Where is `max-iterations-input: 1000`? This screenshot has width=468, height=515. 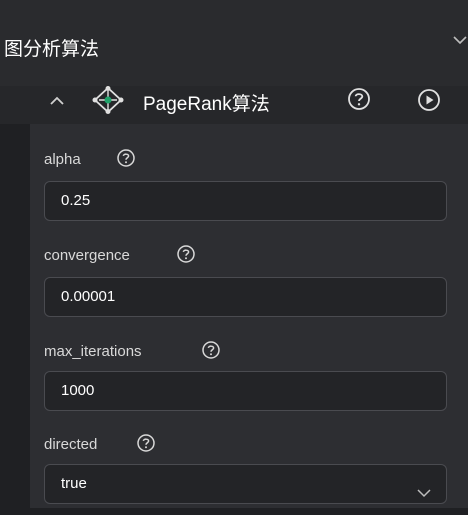 max-iterations-input: 1000 is located at coordinates (245, 391).